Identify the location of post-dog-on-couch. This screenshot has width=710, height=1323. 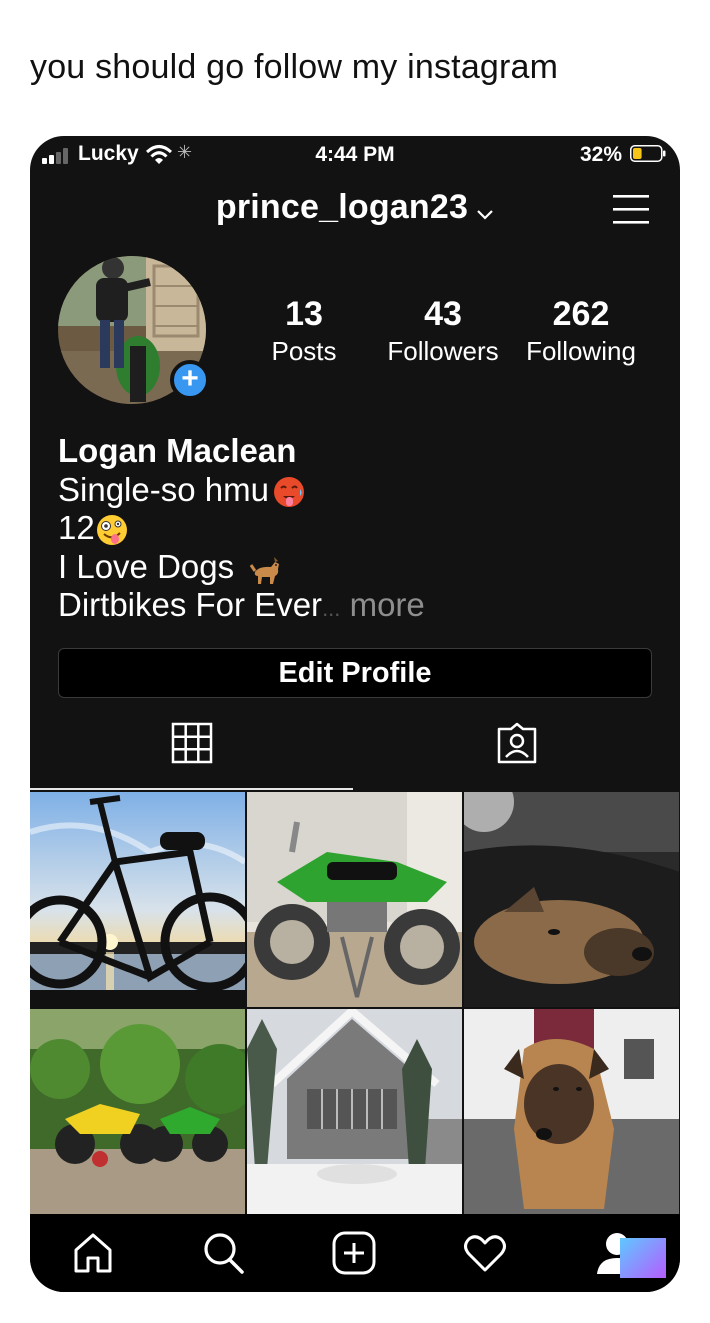
(571, 1116).